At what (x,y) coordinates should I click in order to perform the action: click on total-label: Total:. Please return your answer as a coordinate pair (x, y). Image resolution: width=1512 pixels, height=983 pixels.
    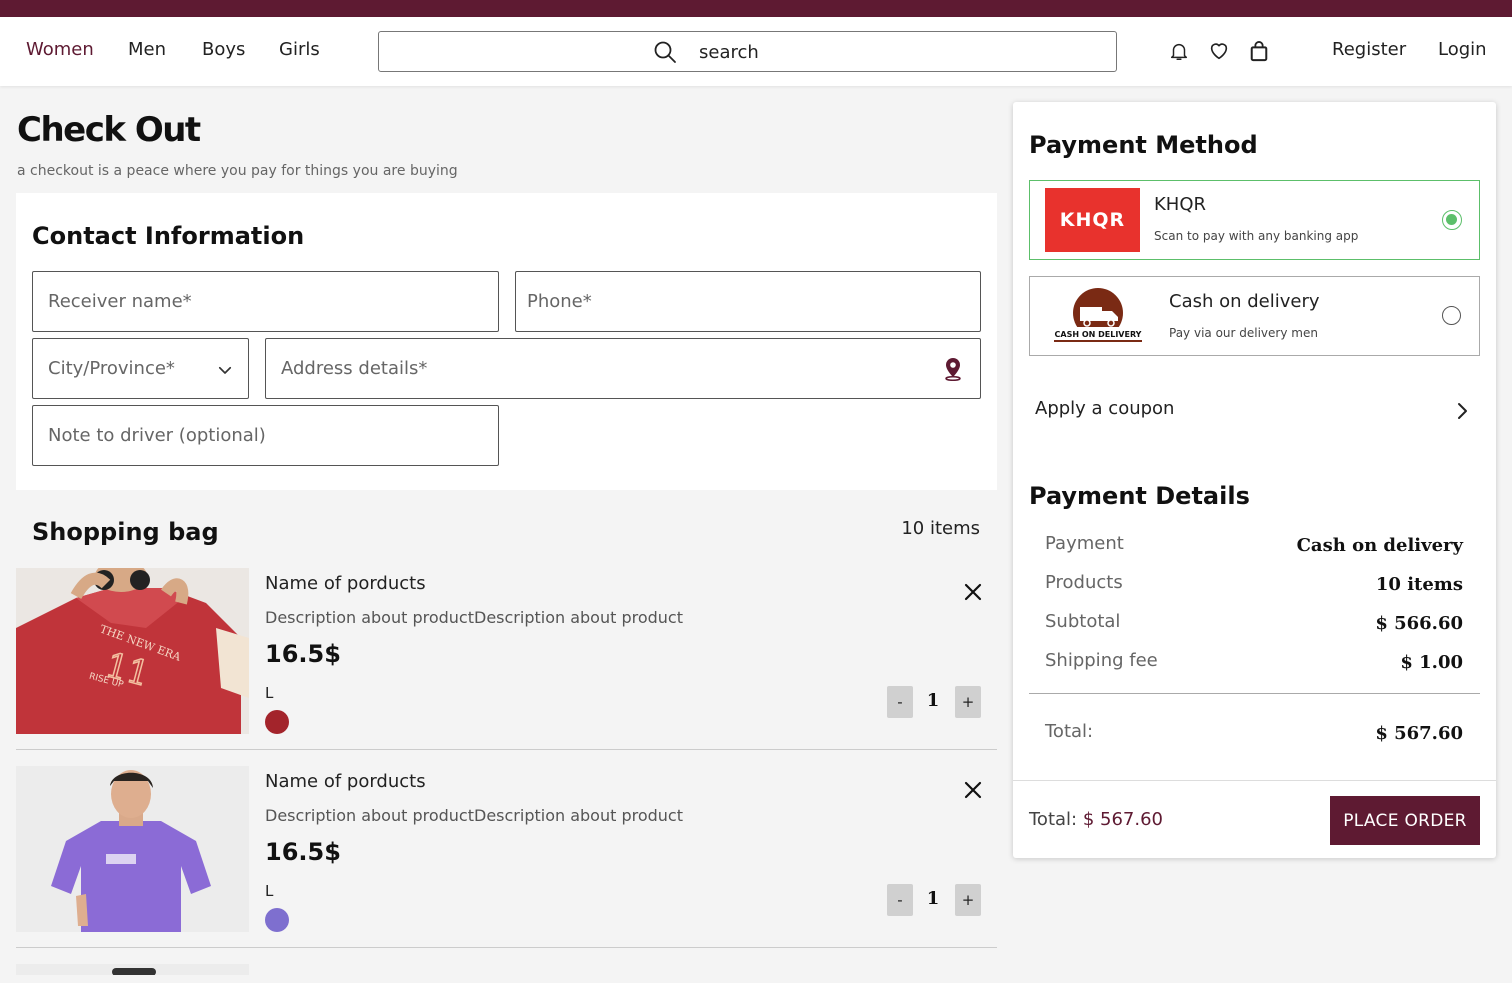
    Looking at the image, I should click on (1069, 731).